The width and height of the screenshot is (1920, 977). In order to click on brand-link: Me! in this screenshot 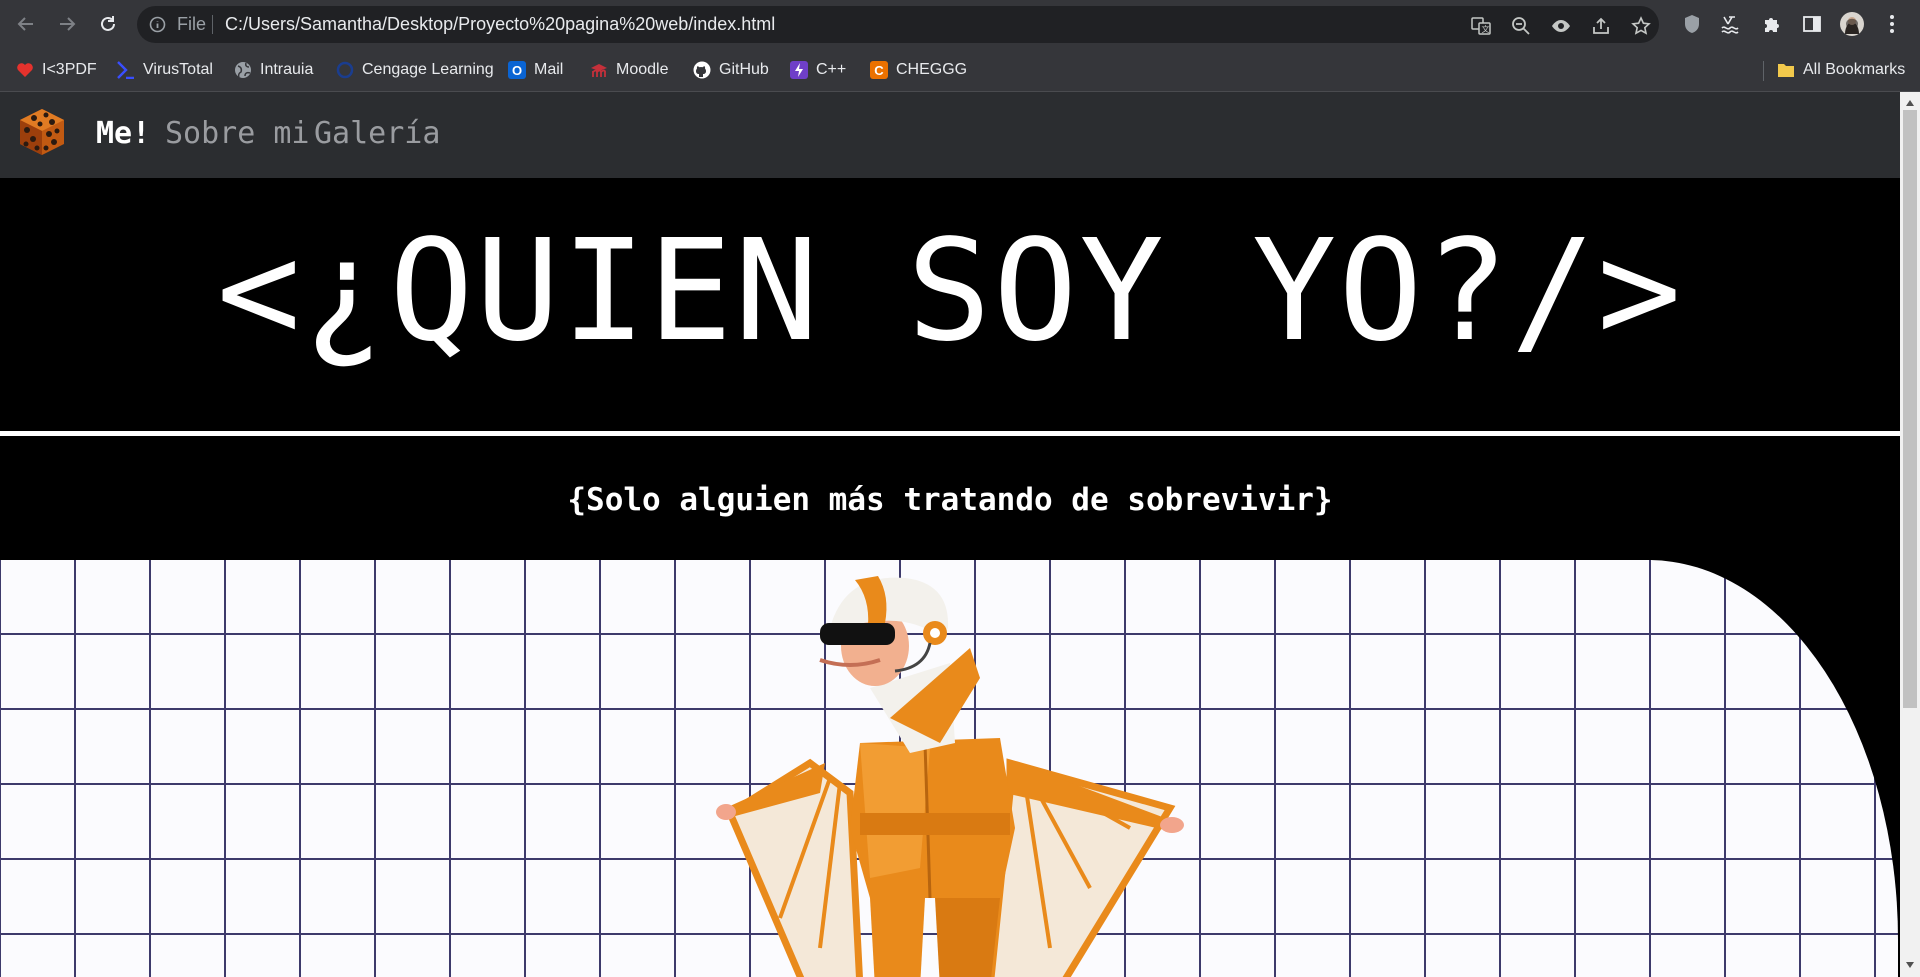, I will do `click(123, 133)`.